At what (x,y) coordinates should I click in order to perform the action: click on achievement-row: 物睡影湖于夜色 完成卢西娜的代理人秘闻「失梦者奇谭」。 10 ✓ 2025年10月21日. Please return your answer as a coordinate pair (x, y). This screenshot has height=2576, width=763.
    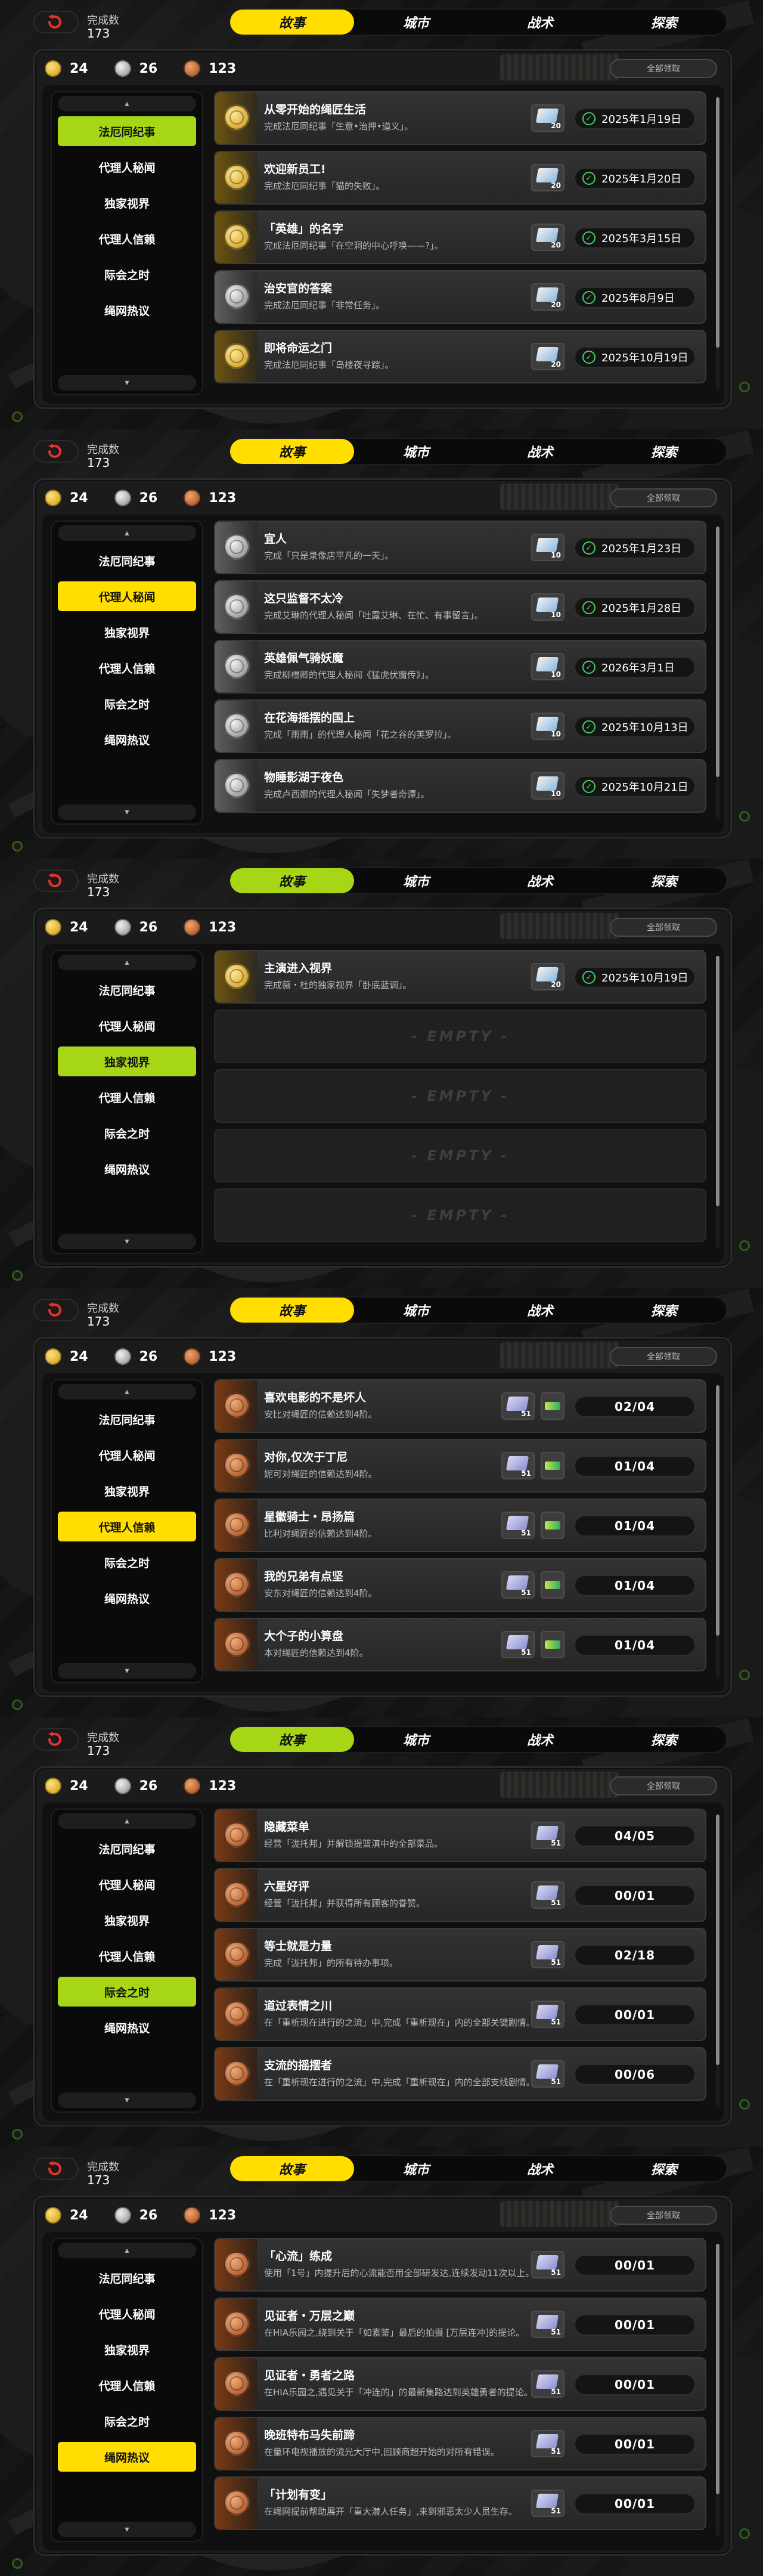
    Looking at the image, I should click on (460, 786).